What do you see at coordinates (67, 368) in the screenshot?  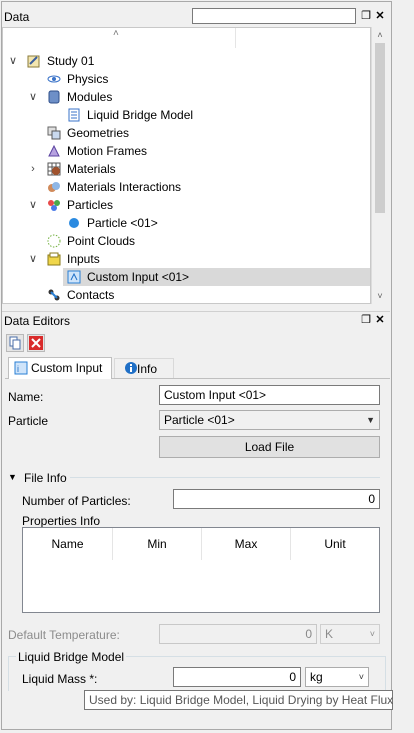 I see `tab-custom-input-label: Custom Input` at bounding box center [67, 368].